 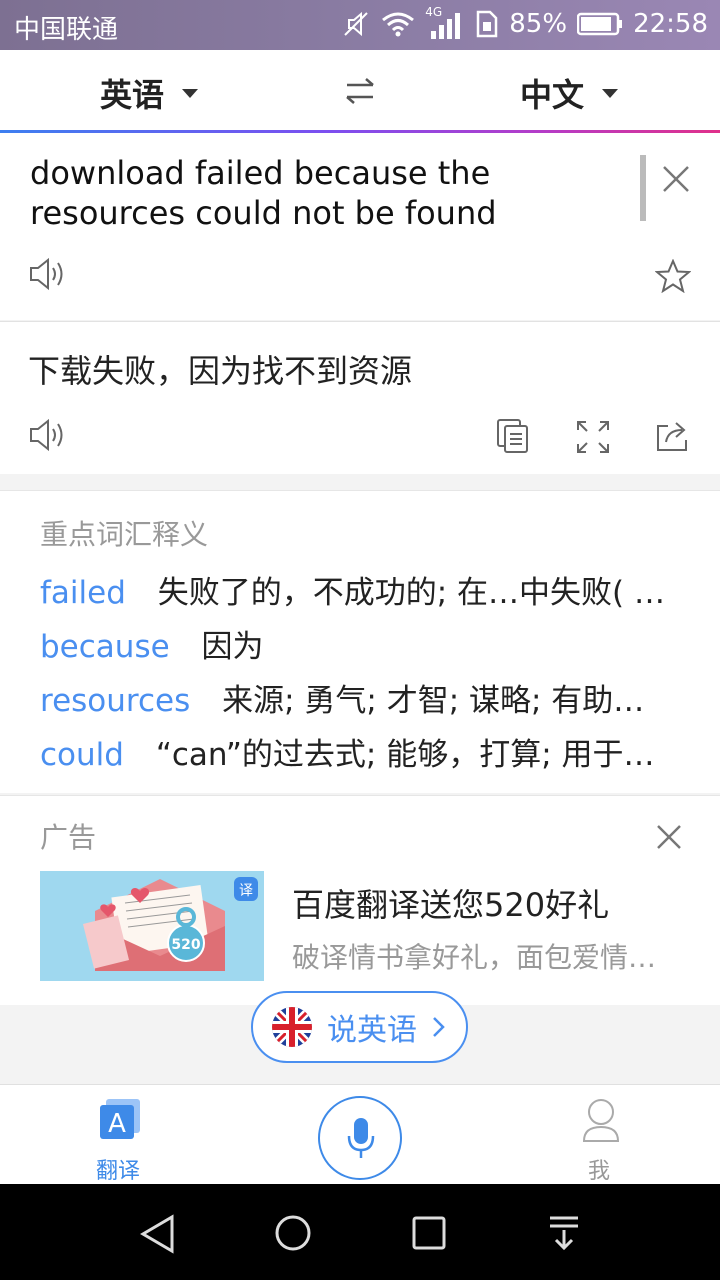 I want to click on star-icon, so click(x=673, y=276).